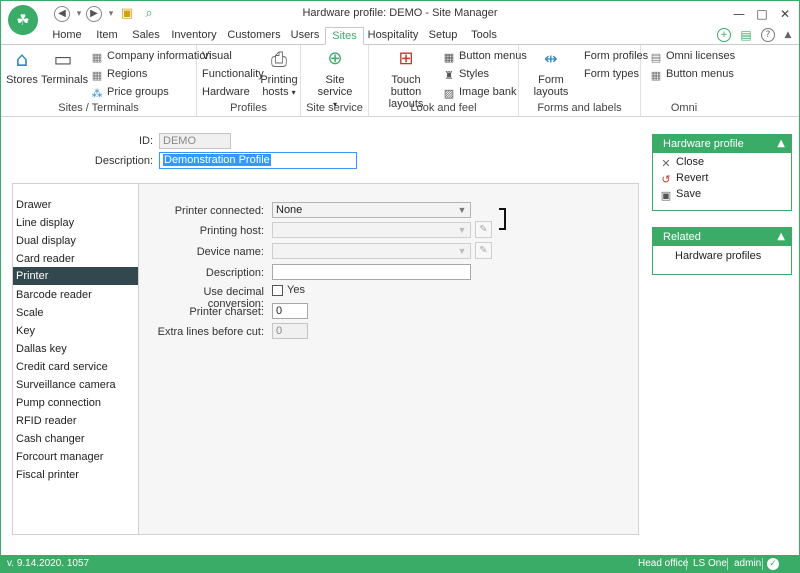 The height and width of the screenshot is (573, 800). I want to click on company-information-button: ▦ Company information, so click(151, 56).